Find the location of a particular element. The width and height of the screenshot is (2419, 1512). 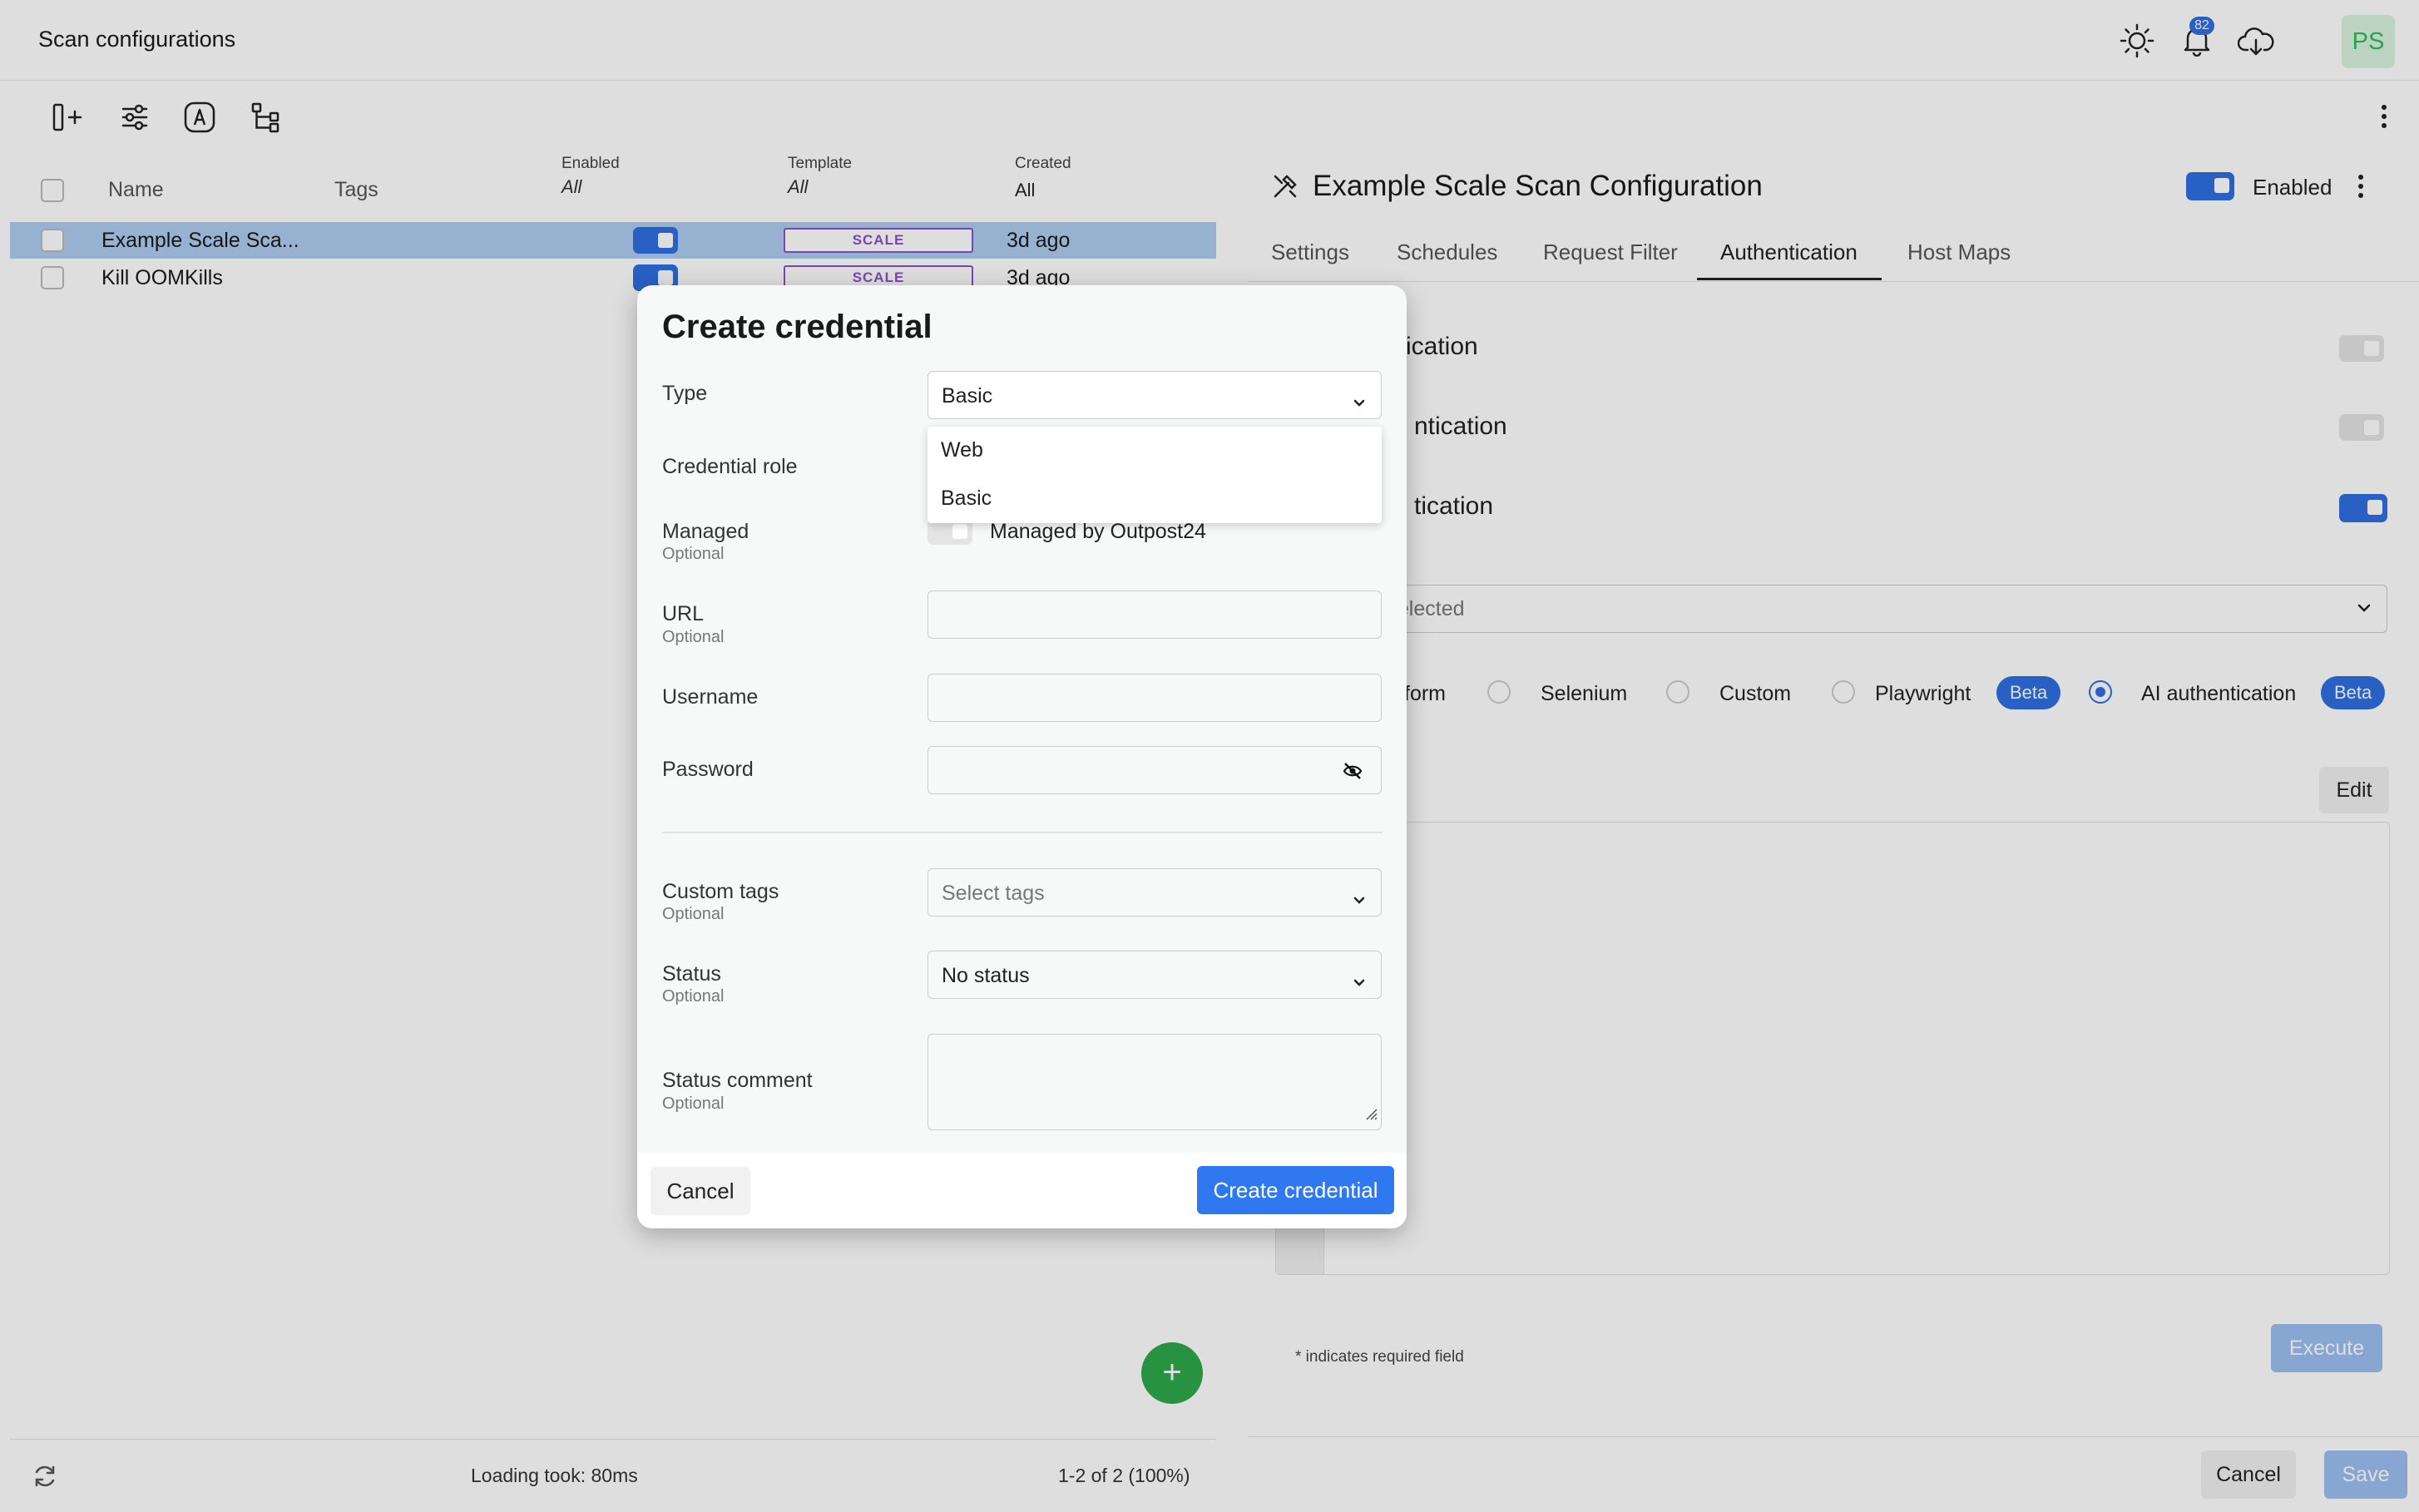

type-select-value: Basic is located at coordinates (967, 396).